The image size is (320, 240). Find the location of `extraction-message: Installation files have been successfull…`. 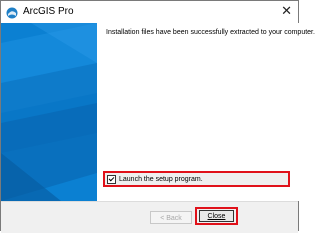

extraction-message: Installation files have been successfull… is located at coordinates (210, 32).